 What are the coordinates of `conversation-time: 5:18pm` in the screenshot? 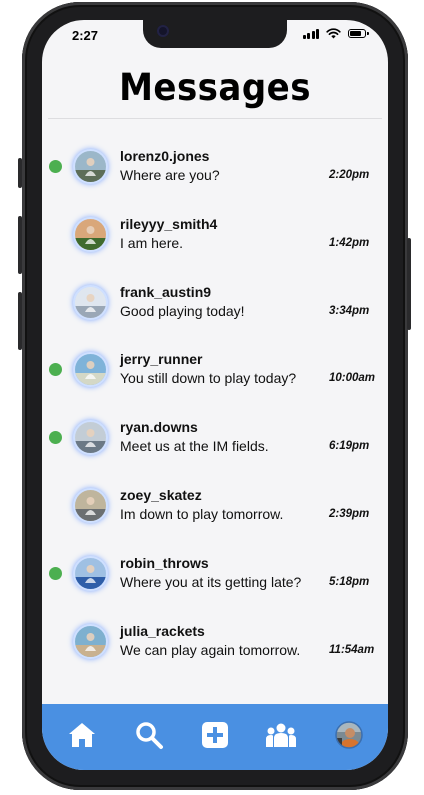 It's located at (349, 581).